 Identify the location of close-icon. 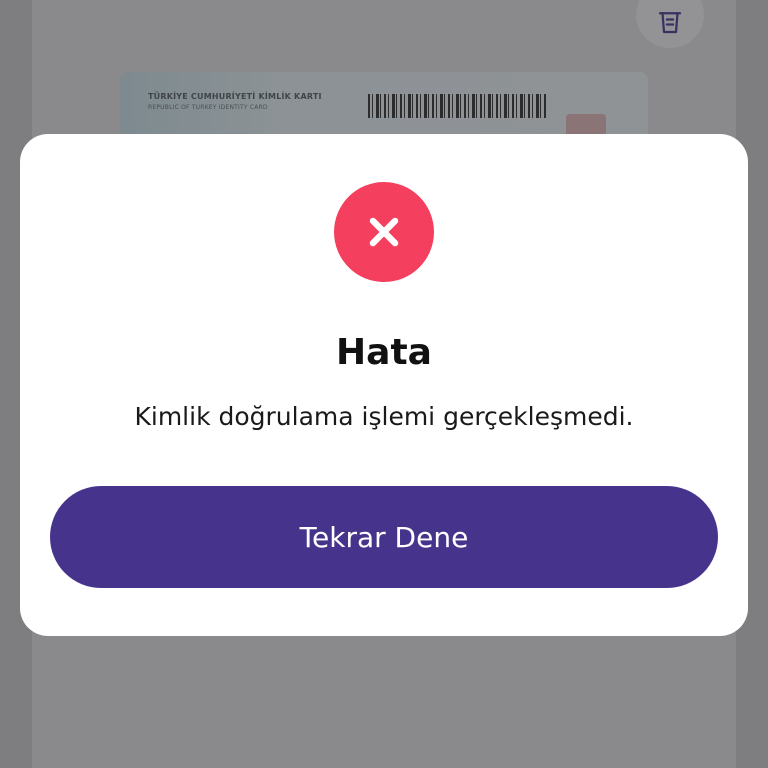
(384, 232).